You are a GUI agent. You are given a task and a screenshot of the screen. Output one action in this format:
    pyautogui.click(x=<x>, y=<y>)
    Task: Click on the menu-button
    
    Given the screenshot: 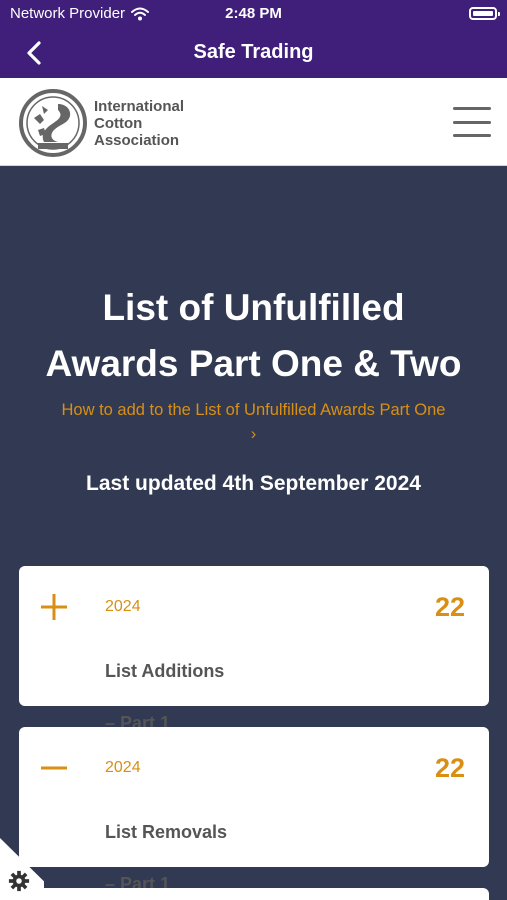 What is the action you would take?
    pyautogui.click(x=472, y=122)
    